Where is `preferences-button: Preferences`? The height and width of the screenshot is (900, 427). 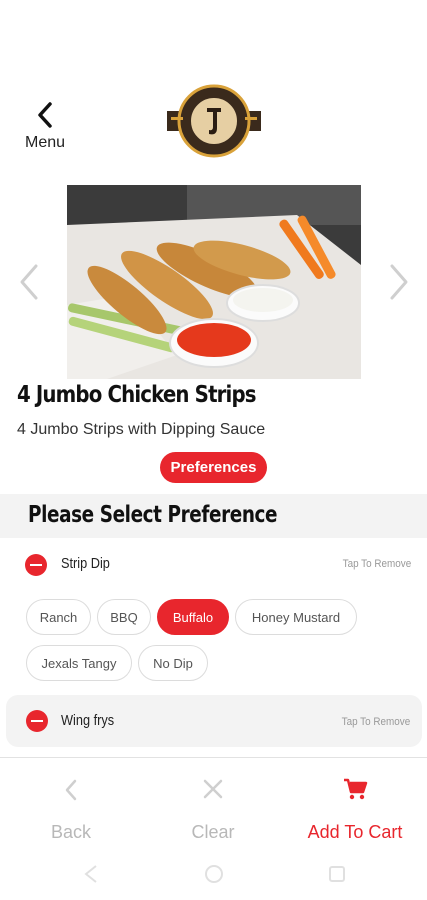
preferences-button: Preferences is located at coordinates (213, 467).